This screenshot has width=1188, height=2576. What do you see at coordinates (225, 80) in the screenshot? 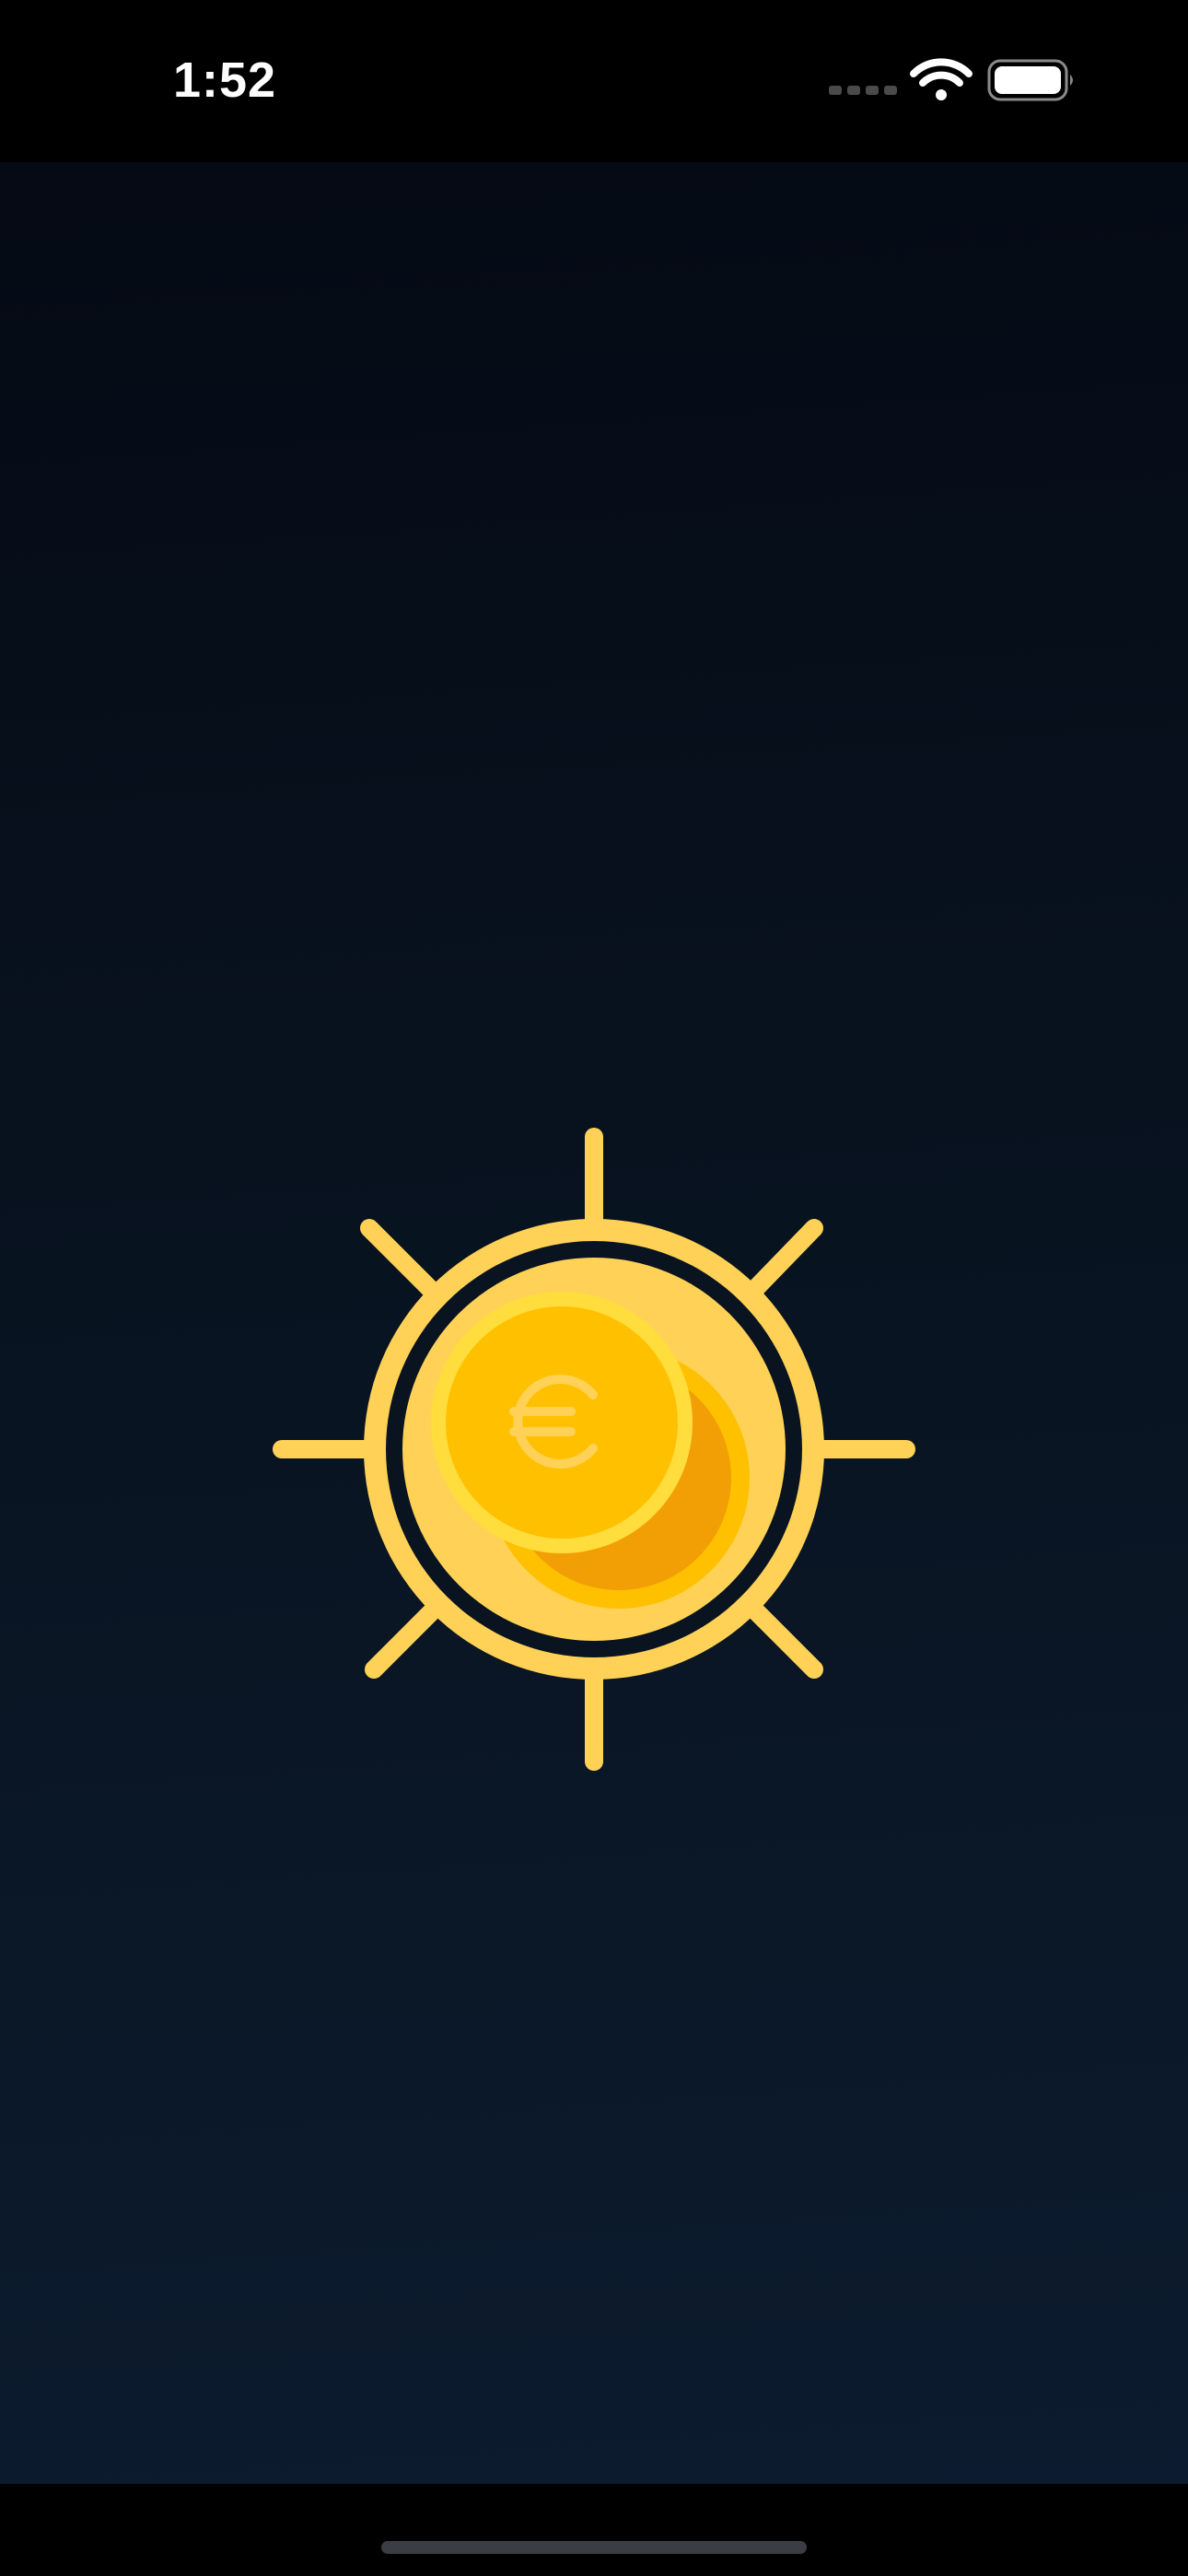
I see `status-time: 1:52` at bounding box center [225, 80].